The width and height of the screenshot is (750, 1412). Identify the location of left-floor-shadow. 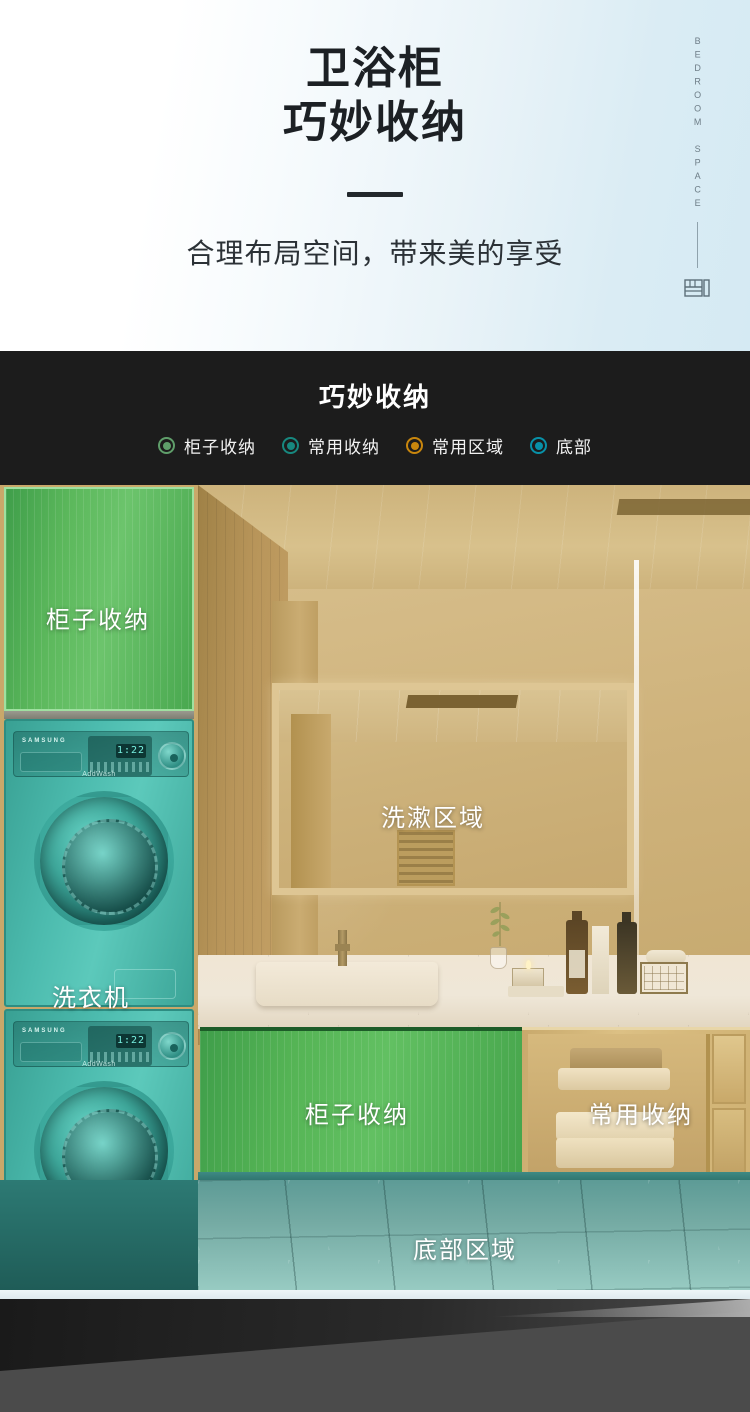
(99, 1235).